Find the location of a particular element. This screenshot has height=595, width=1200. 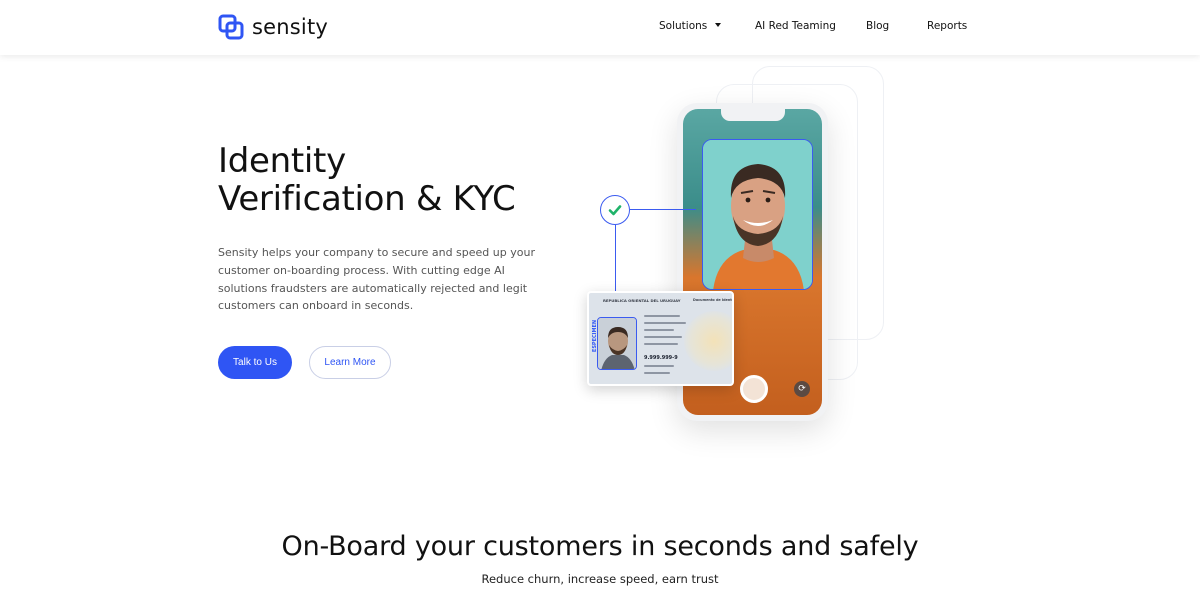

phone-notch is located at coordinates (753, 115).